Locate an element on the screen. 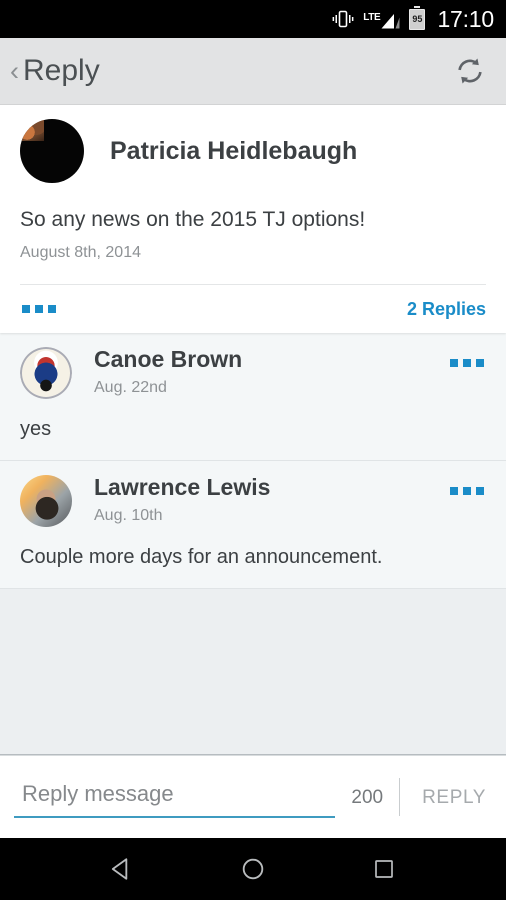  refresh-icon is located at coordinates (470, 71).